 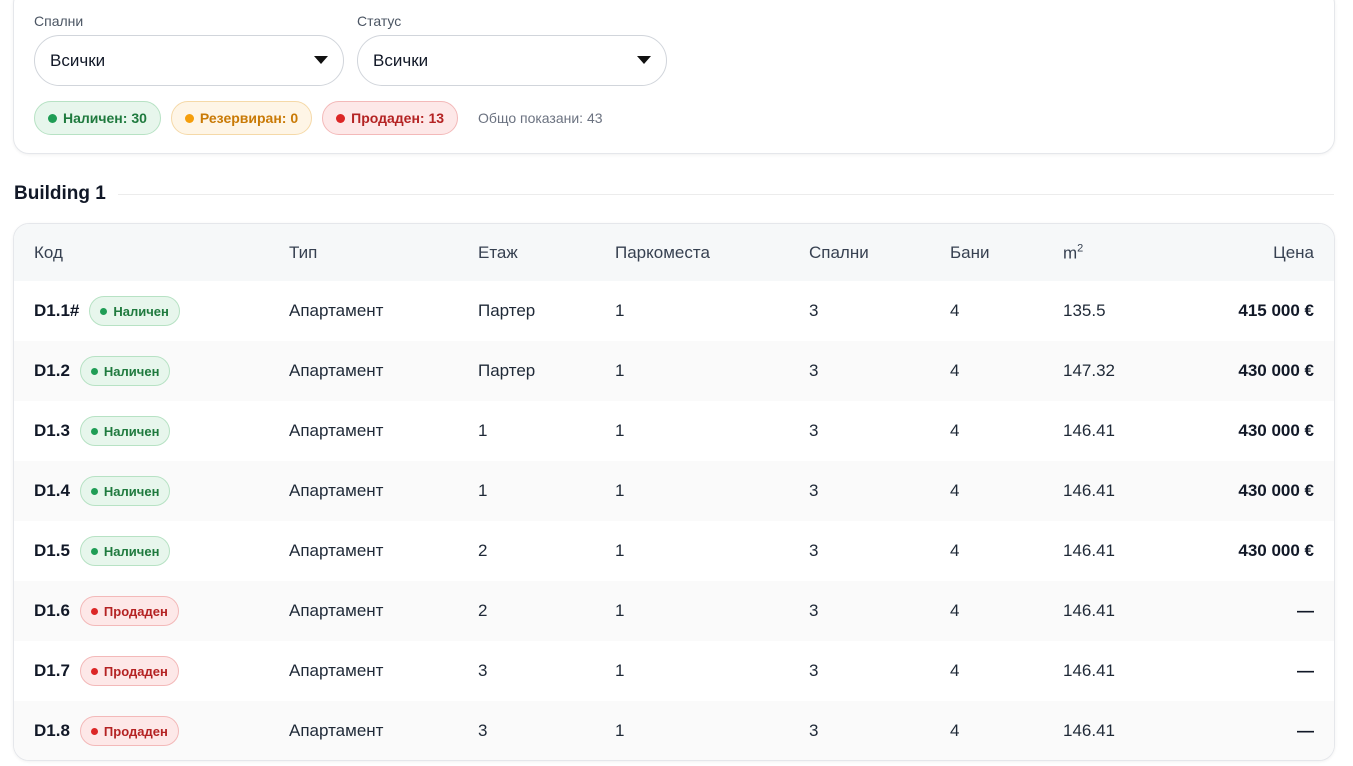 What do you see at coordinates (52, 671) in the screenshot?
I see `unit-code: D1.7` at bounding box center [52, 671].